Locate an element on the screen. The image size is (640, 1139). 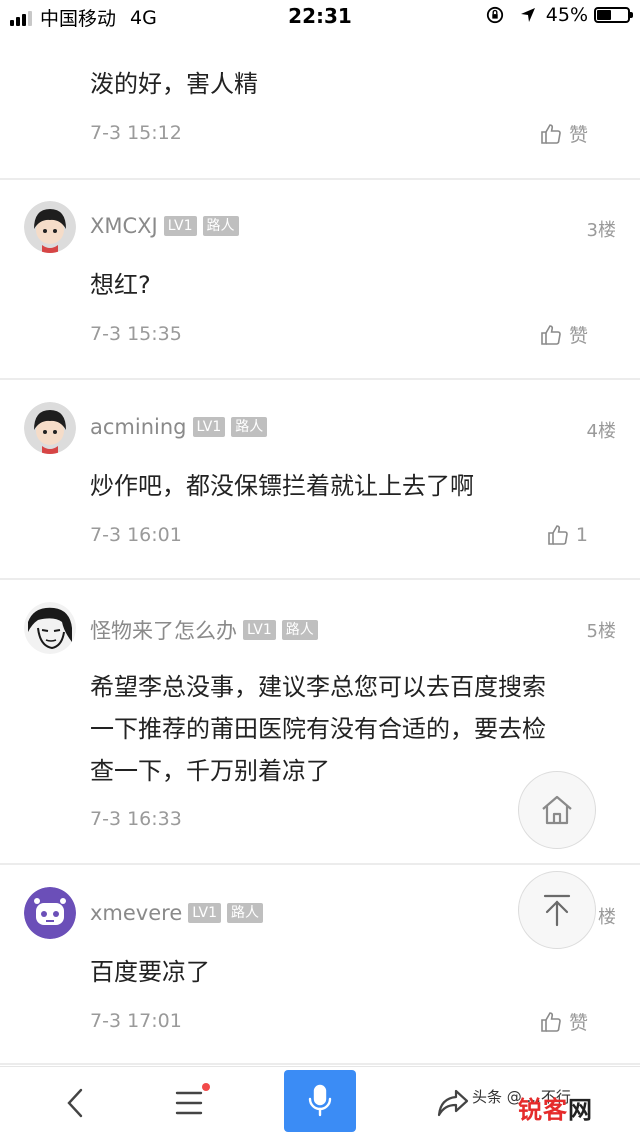
sketch-face-avatar-icon is located at coordinates (50, 628).